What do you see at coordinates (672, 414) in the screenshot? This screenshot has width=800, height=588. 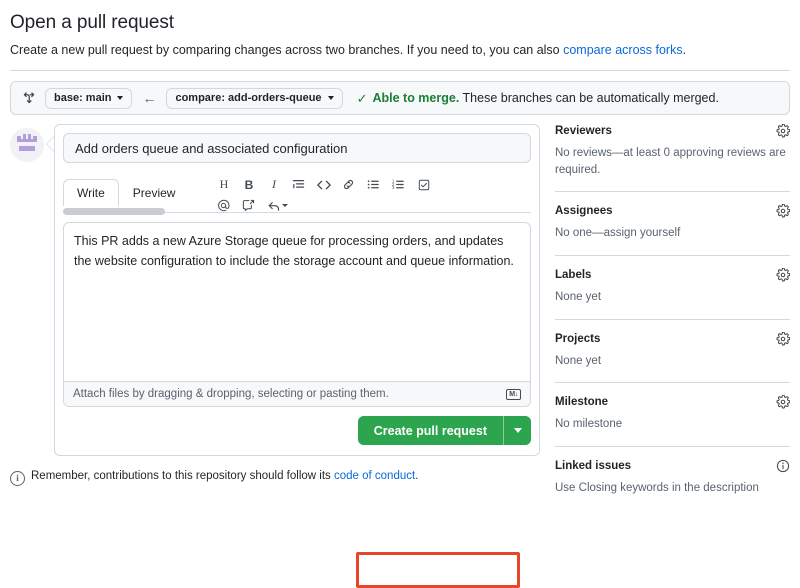 I see `sidebar-section-milestone: Milestone No milestone` at bounding box center [672, 414].